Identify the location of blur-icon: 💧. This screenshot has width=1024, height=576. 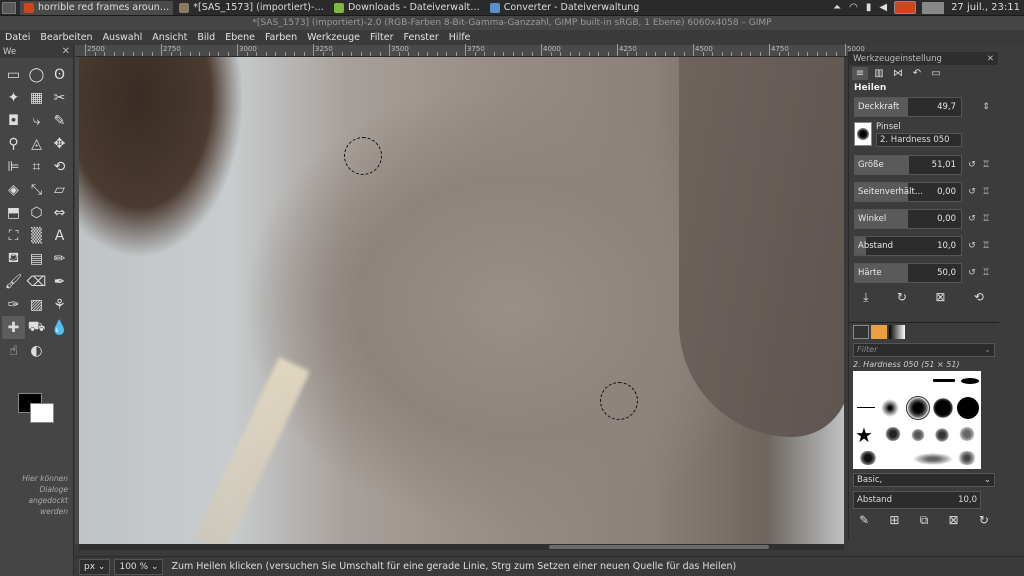
(59, 327).